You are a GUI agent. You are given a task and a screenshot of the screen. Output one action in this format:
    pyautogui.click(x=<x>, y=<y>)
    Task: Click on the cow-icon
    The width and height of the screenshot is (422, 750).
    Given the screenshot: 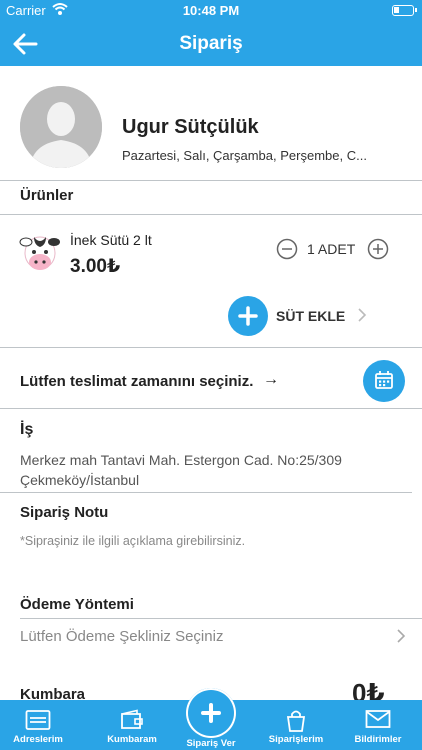 What is the action you would take?
    pyautogui.click(x=39, y=253)
    